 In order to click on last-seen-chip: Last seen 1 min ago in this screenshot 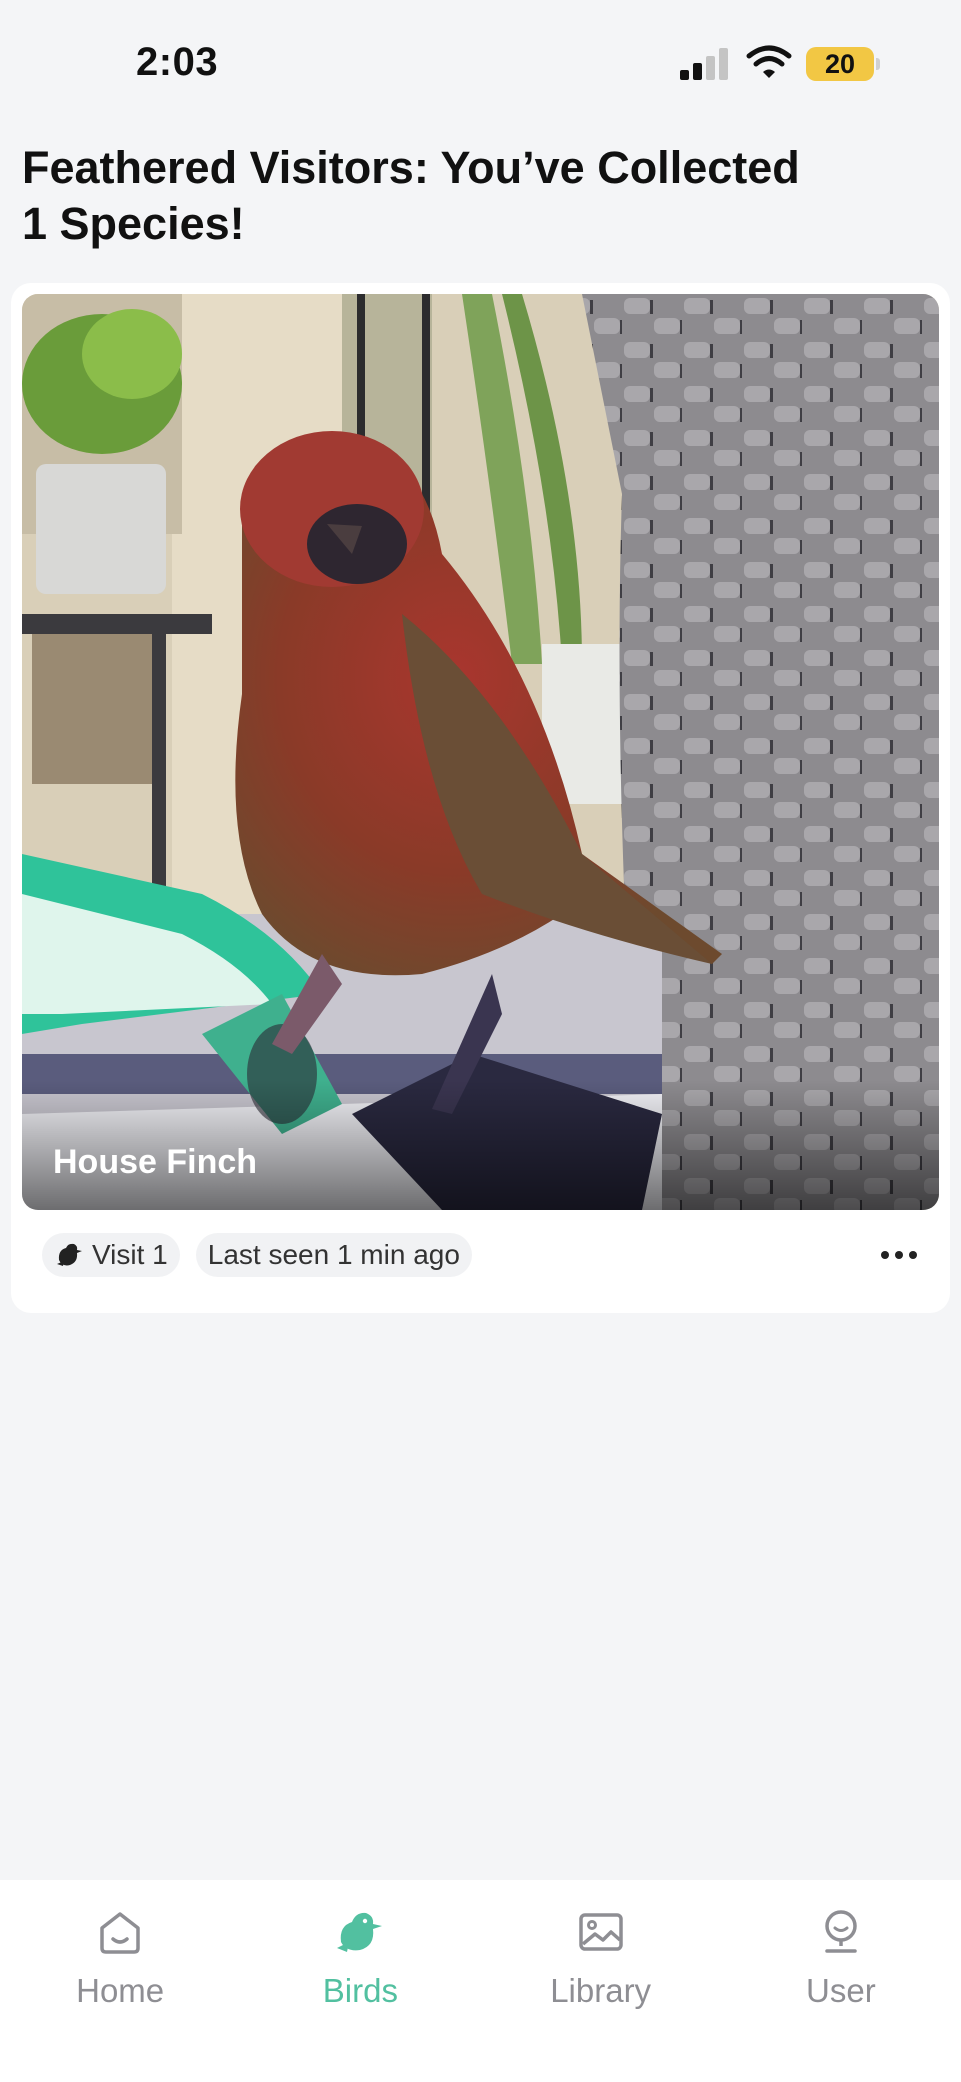, I will do `click(333, 1255)`.